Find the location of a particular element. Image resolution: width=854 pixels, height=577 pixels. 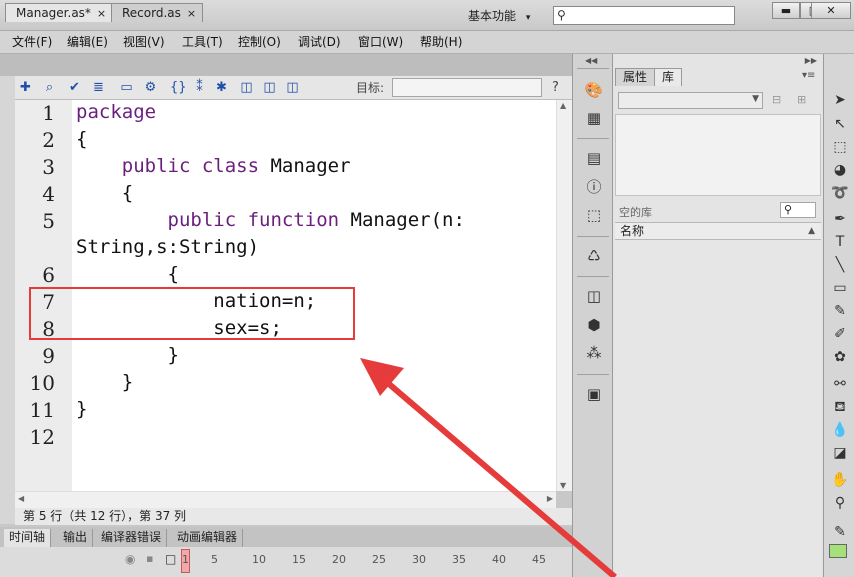

bone-tool-icon: ⚯ is located at coordinates (840, 384).